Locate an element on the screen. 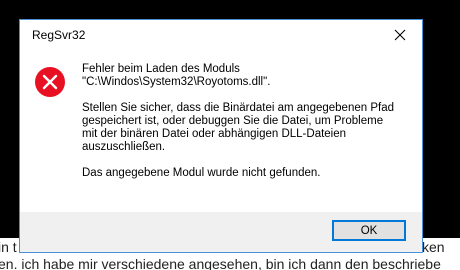  dialog-footer: OK is located at coordinates (221, 232).